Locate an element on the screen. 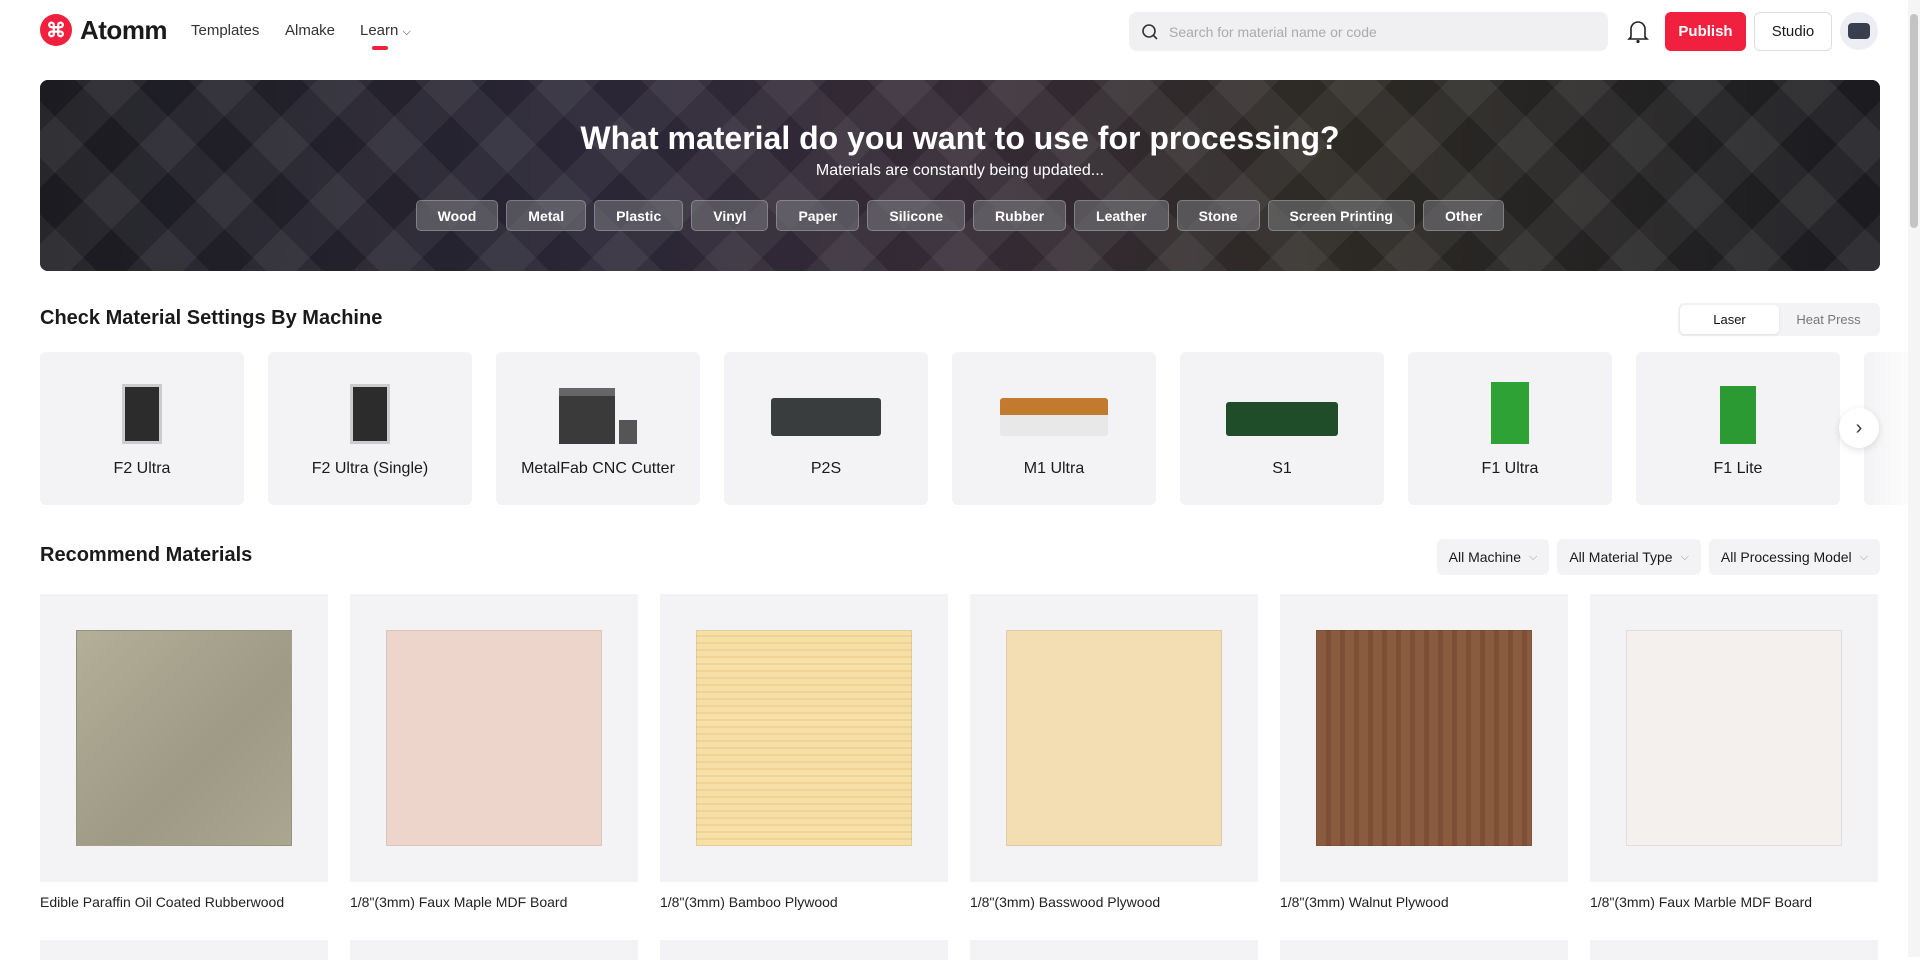 Image resolution: width=1920 pixels, height=960 pixels. material-card: 1/8"(3mm) Faux Marble MDF Board is located at coordinates (1734, 752).